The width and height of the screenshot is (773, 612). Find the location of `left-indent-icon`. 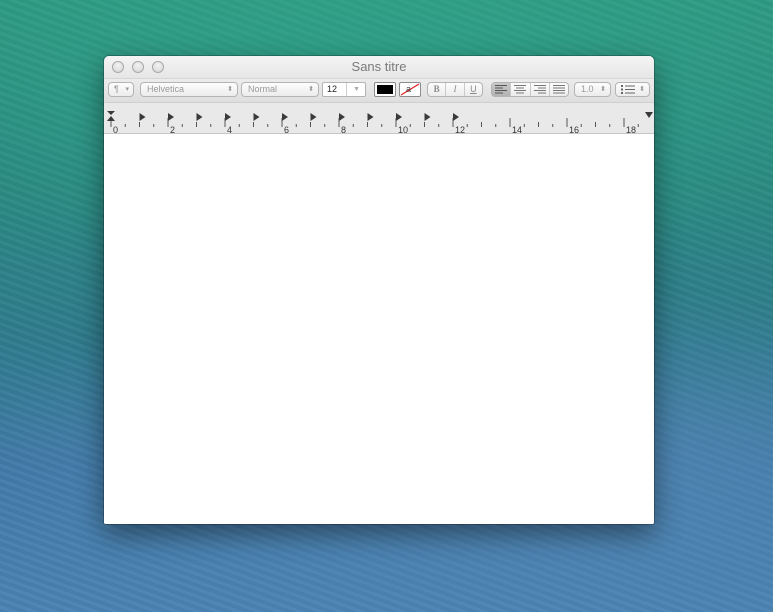

left-indent-icon is located at coordinates (111, 118).